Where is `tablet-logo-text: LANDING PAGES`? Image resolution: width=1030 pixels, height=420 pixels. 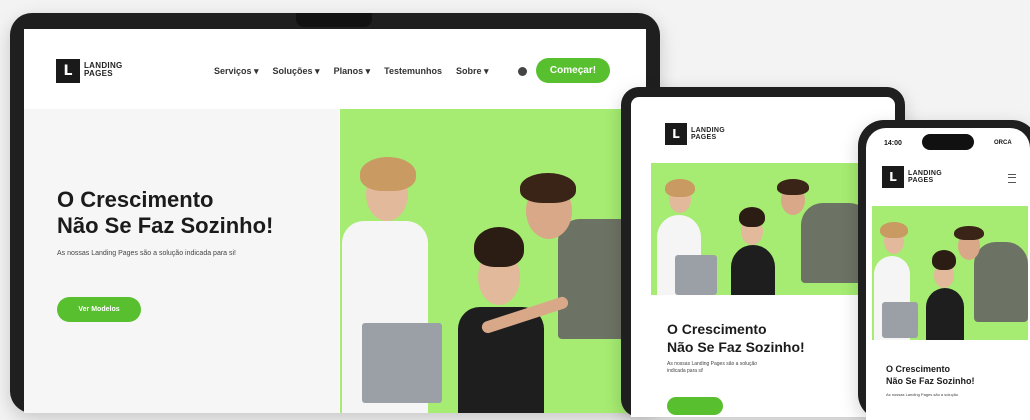 tablet-logo-text: LANDING PAGES is located at coordinates (708, 134).